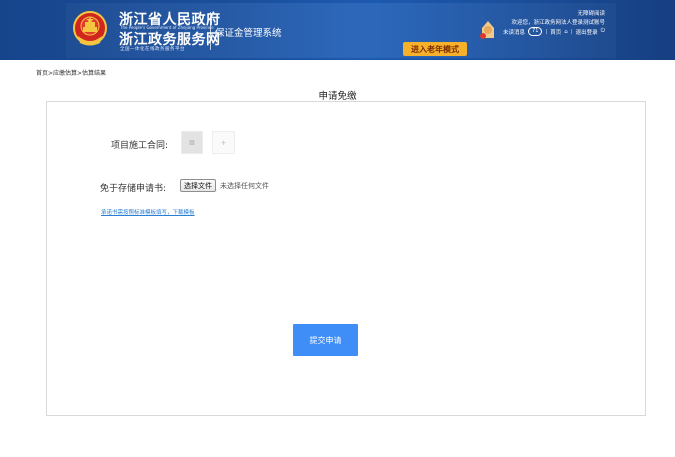 The image size is (675, 457). I want to click on add-attachment-button: +, so click(223, 142).